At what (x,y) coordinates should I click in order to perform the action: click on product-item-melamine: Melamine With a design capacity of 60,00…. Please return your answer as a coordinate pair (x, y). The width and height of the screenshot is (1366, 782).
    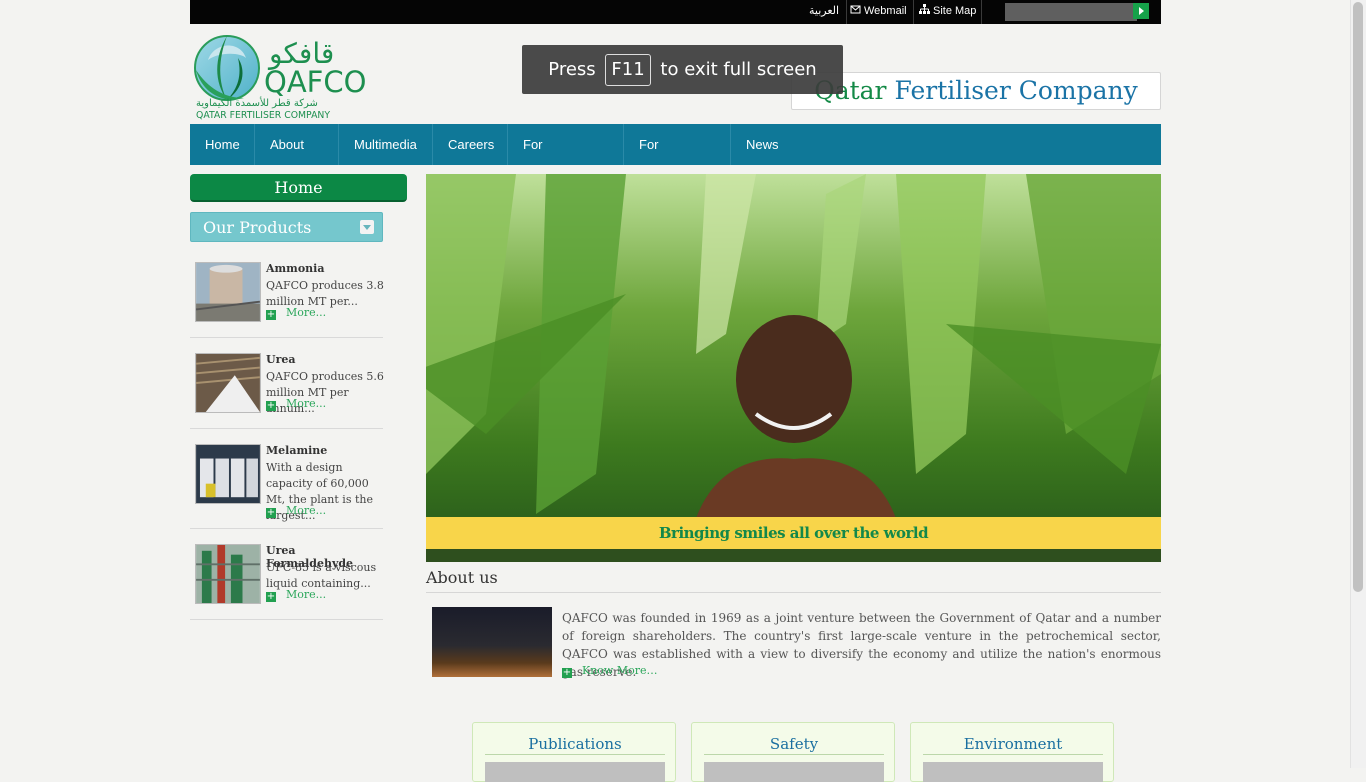
    Looking at the image, I should click on (289, 483).